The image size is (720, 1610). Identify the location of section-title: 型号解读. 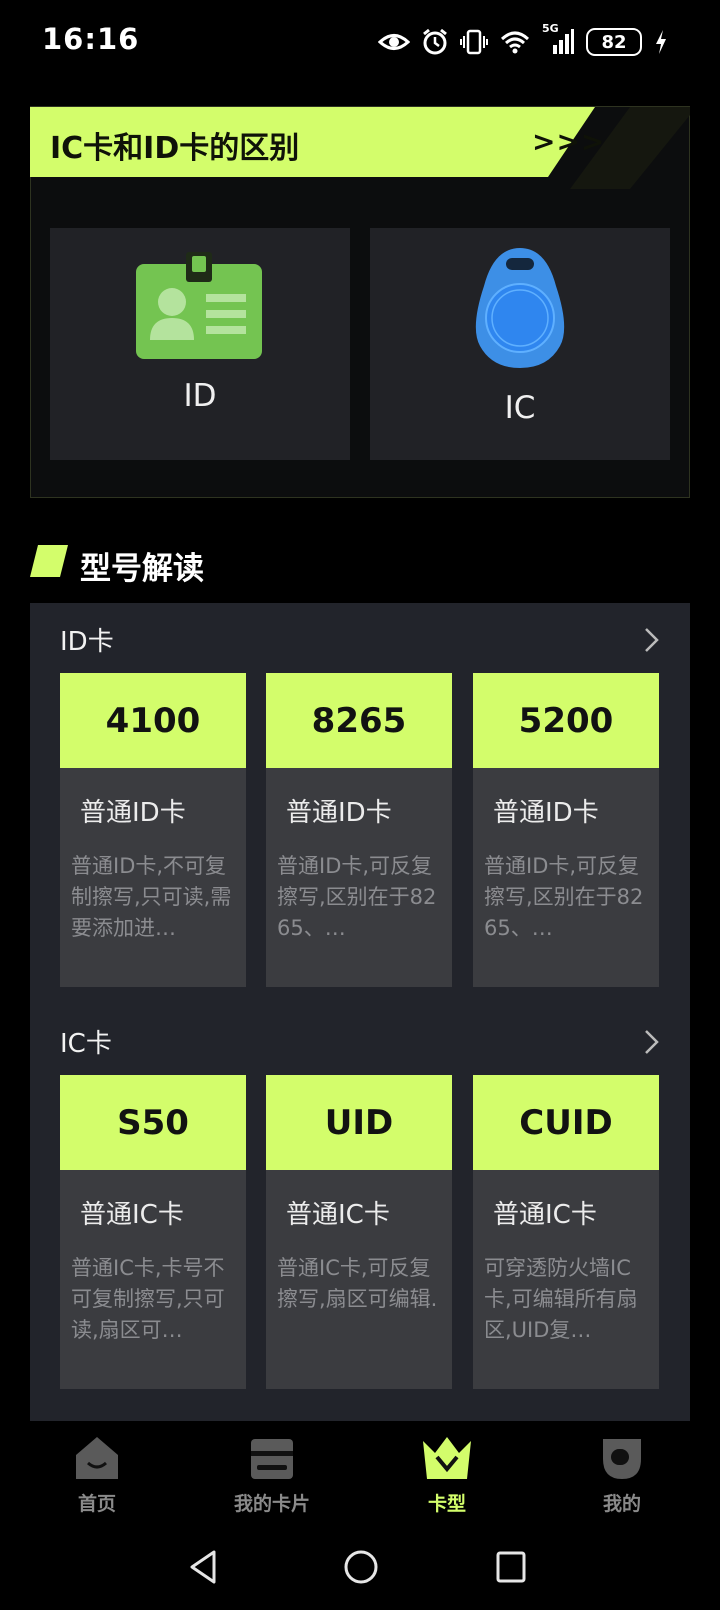
(142, 569).